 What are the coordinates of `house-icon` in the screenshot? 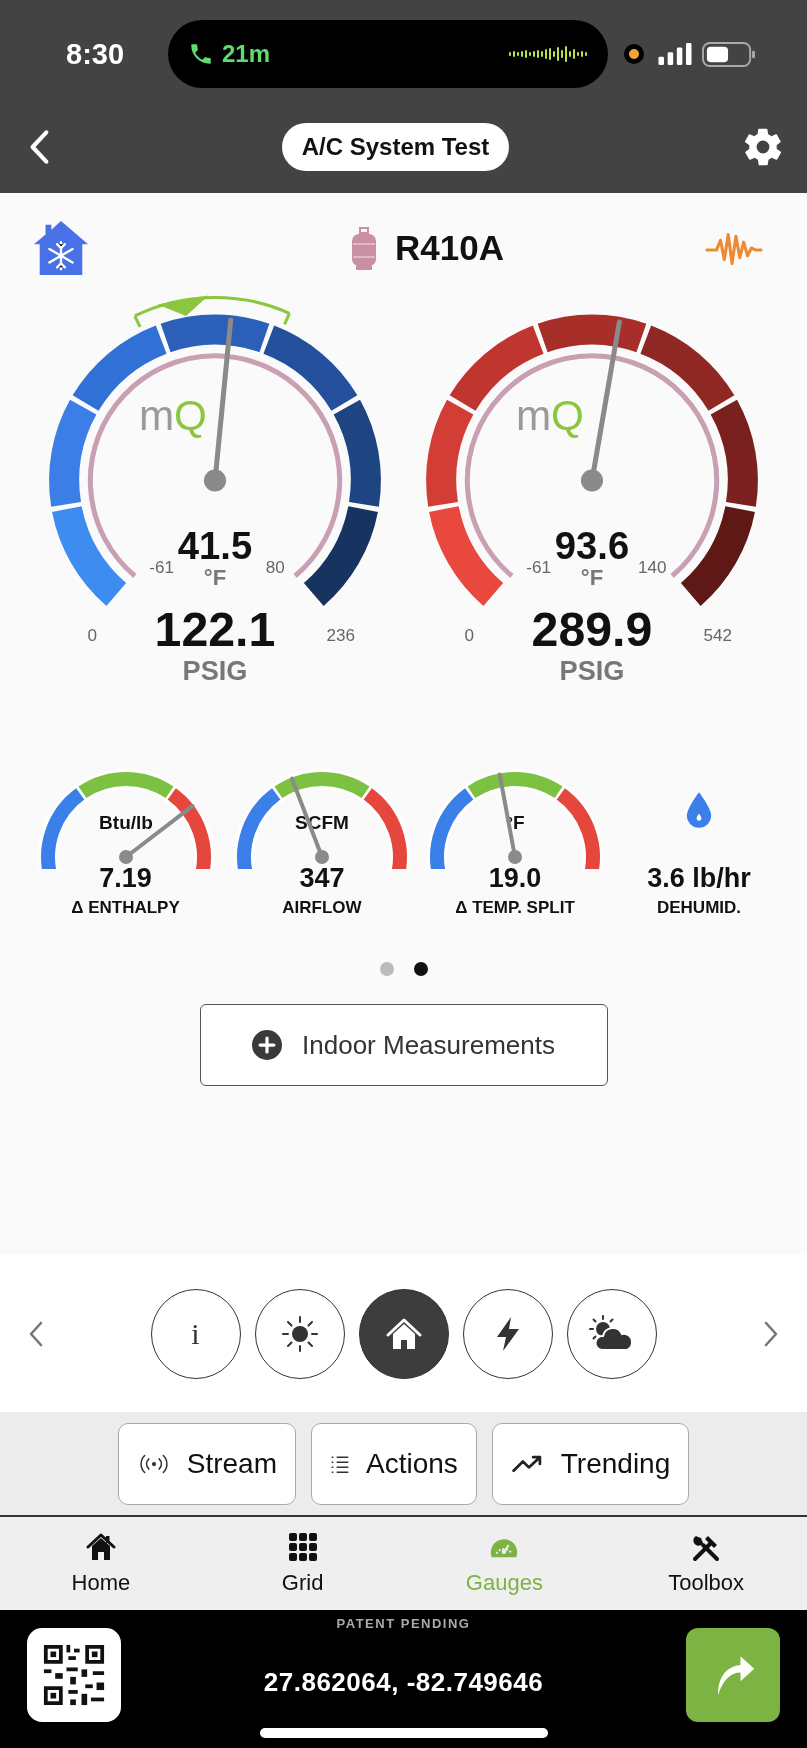 It's located at (100, 1546).